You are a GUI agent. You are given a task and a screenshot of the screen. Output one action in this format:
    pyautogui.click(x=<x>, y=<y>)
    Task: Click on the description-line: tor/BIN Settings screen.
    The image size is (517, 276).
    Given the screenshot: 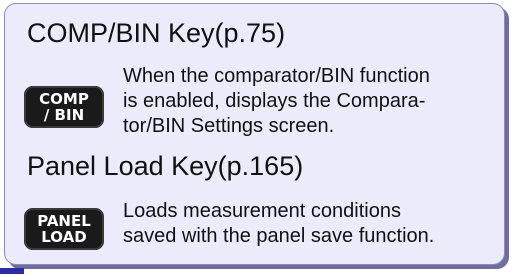 What is the action you would take?
    pyautogui.click(x=229, y=126)
    